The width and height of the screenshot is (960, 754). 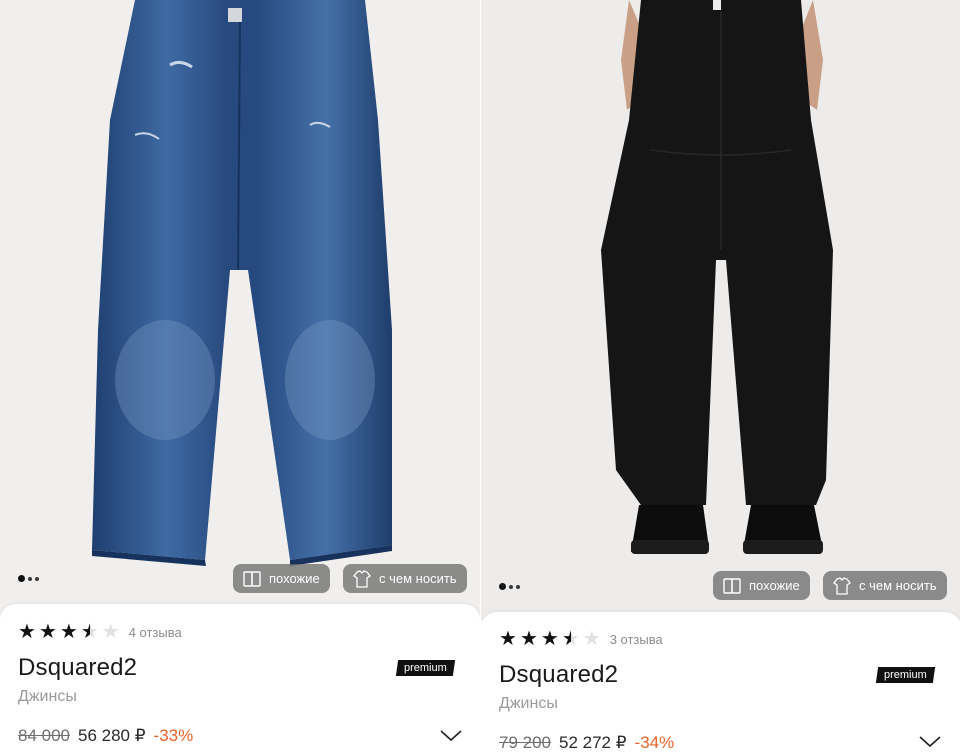 What do you see at coordinates (581, 639) in the screenshot?
I see `rating: ★ ★ ★ ★ ★ 3 отзыва` at bounding box center [581, 639].